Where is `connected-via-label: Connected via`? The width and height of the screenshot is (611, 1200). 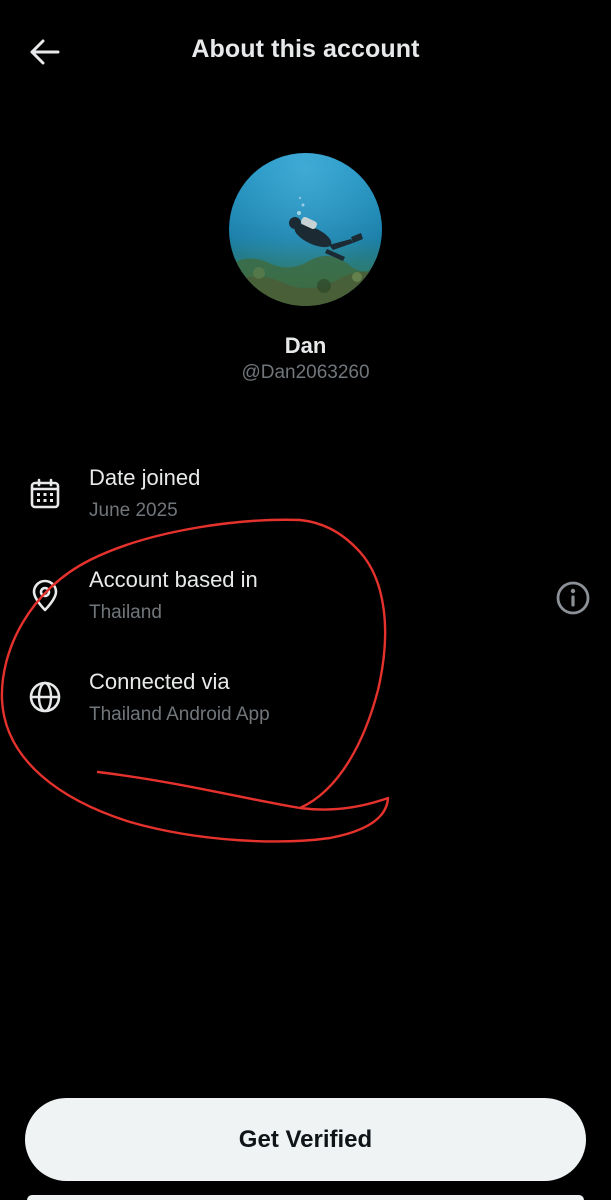 connected-via-label: Connected via is located at coordinates (159, 681).